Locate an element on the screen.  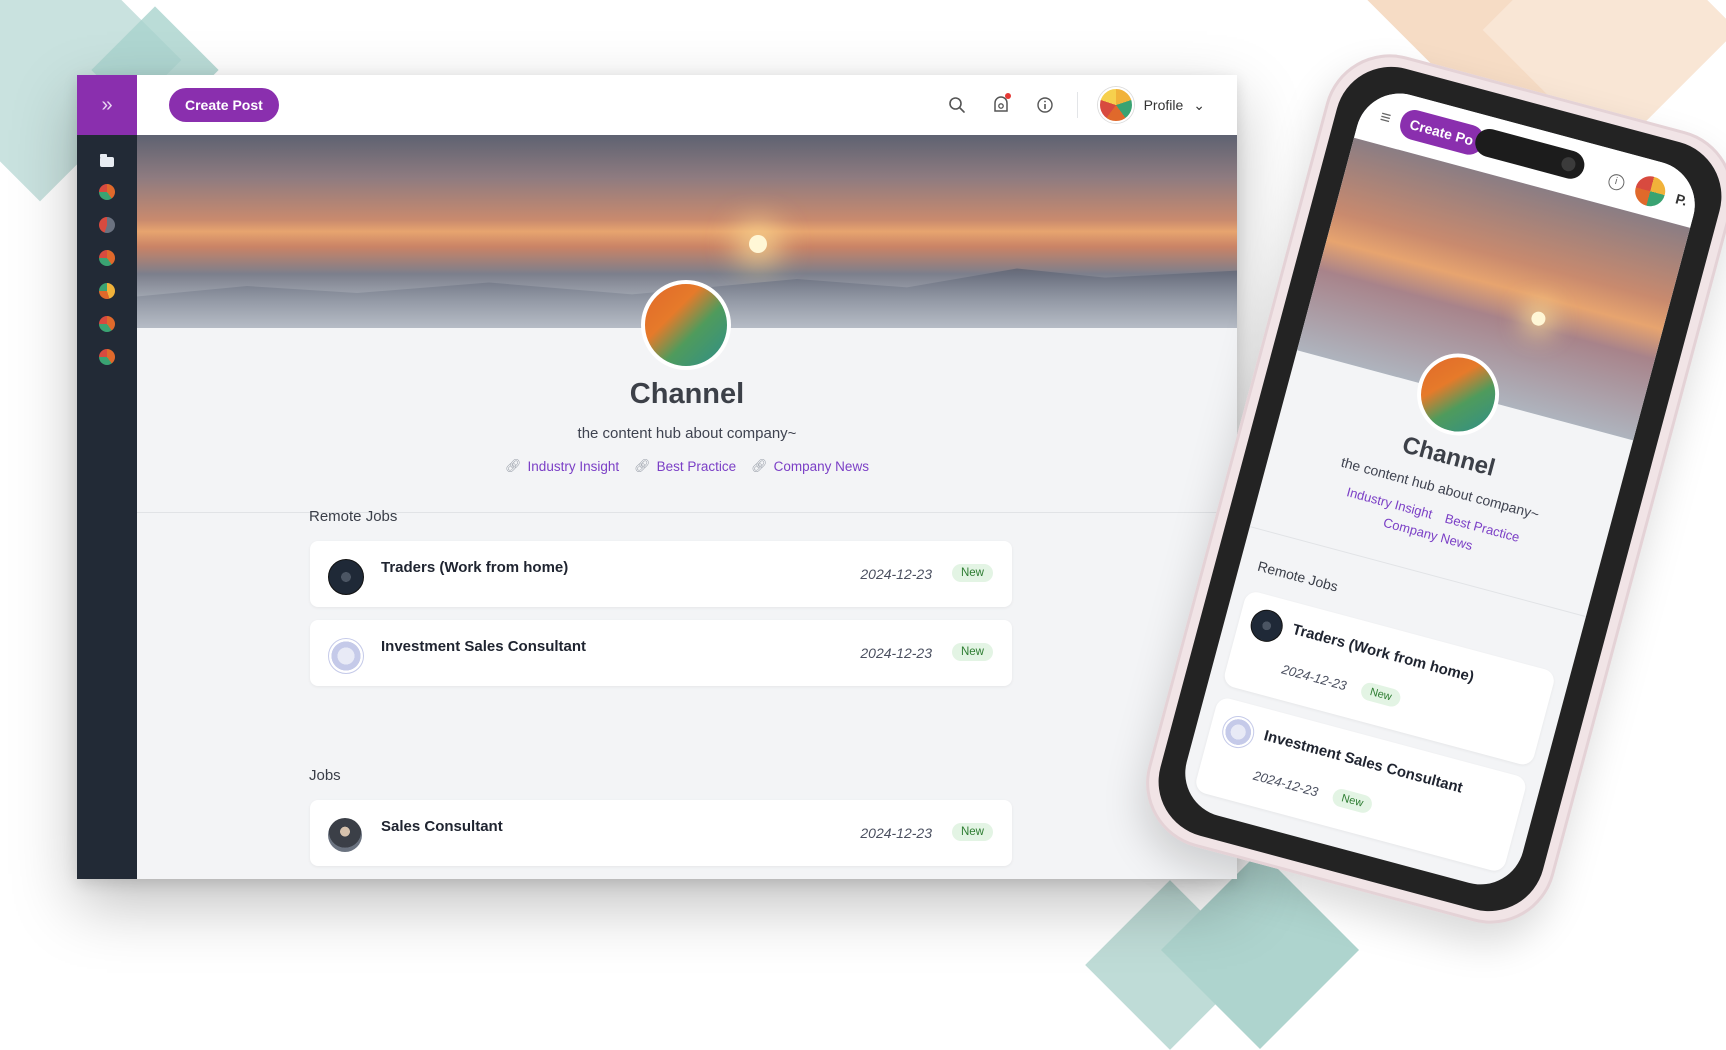
chevron-down-icon: ⌄ is located at coordinates (1199, 104).